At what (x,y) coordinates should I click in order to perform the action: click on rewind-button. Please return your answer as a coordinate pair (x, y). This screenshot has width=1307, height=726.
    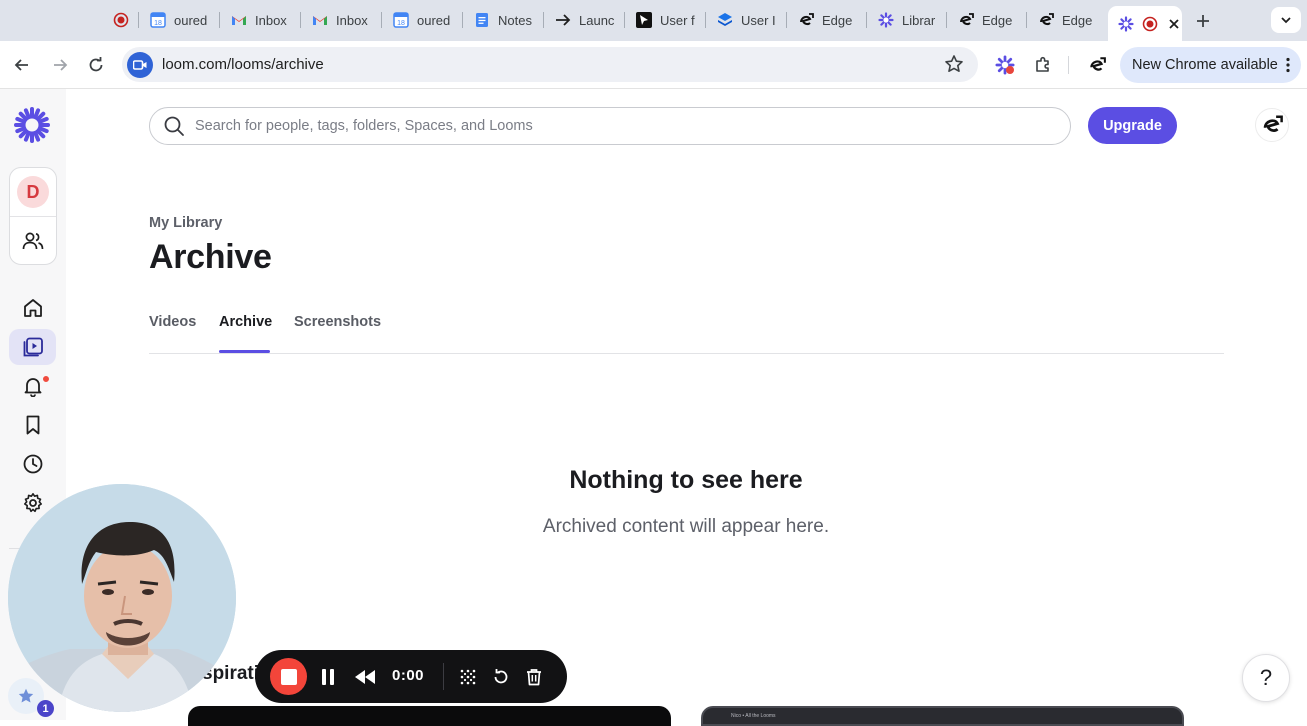
    Looking at the image, I should click on (365, 677).